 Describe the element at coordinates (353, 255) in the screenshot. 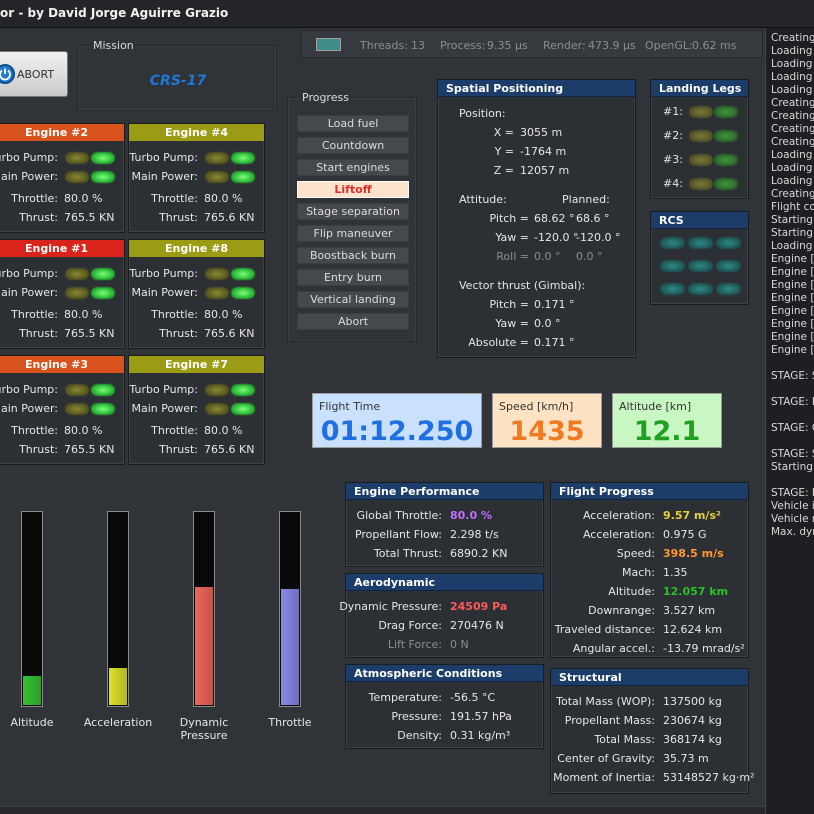

I see `progress-step-boostback-burn: Boostback burn` at that location.